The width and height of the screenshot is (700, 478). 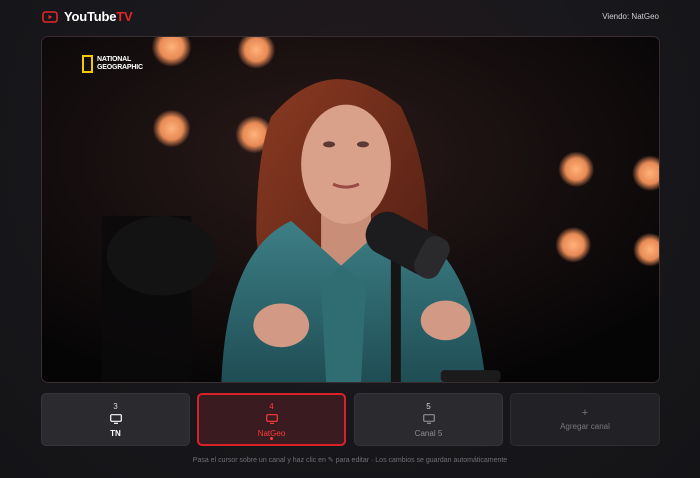 I want to click on youtube-play-icon, so click(x=50, y=16).